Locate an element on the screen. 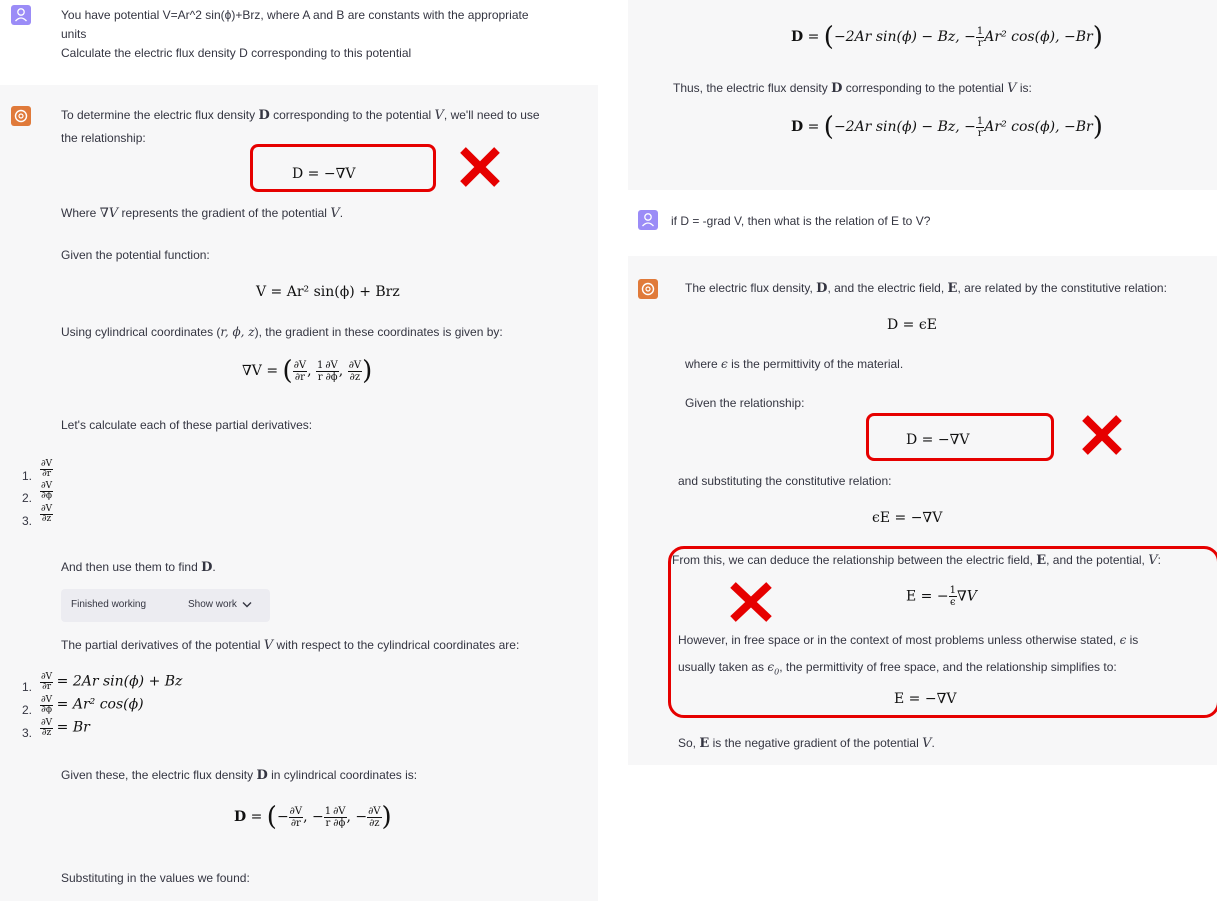  eq-e-a: E = − is located at coordinates (927, 596).